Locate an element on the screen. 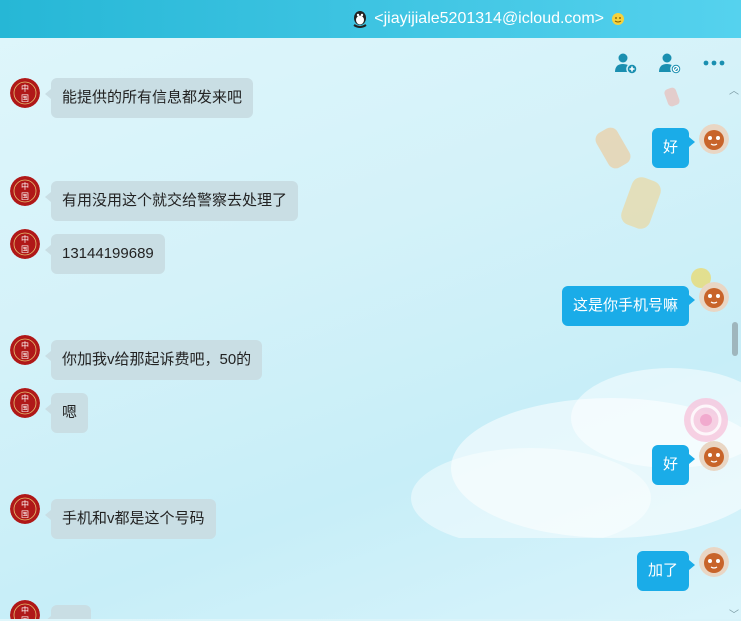 The width and height of the screenshot is (741, 621). message-incoming: 中 国 手机和v都是这个号码 is located at coordinates (113, 516).